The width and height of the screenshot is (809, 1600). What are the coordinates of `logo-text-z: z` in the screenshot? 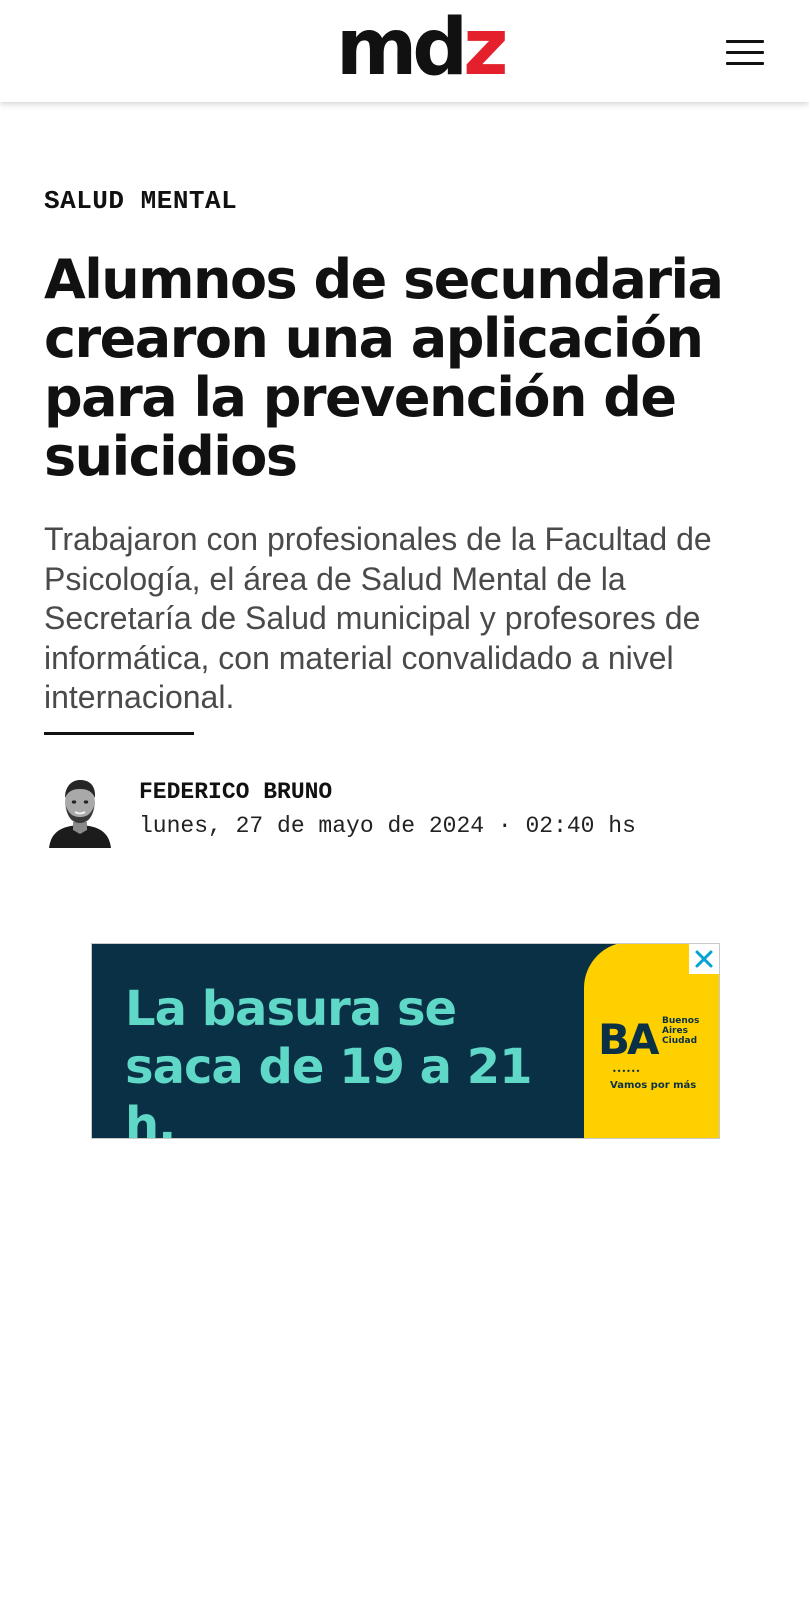 It's located at (485, 48).